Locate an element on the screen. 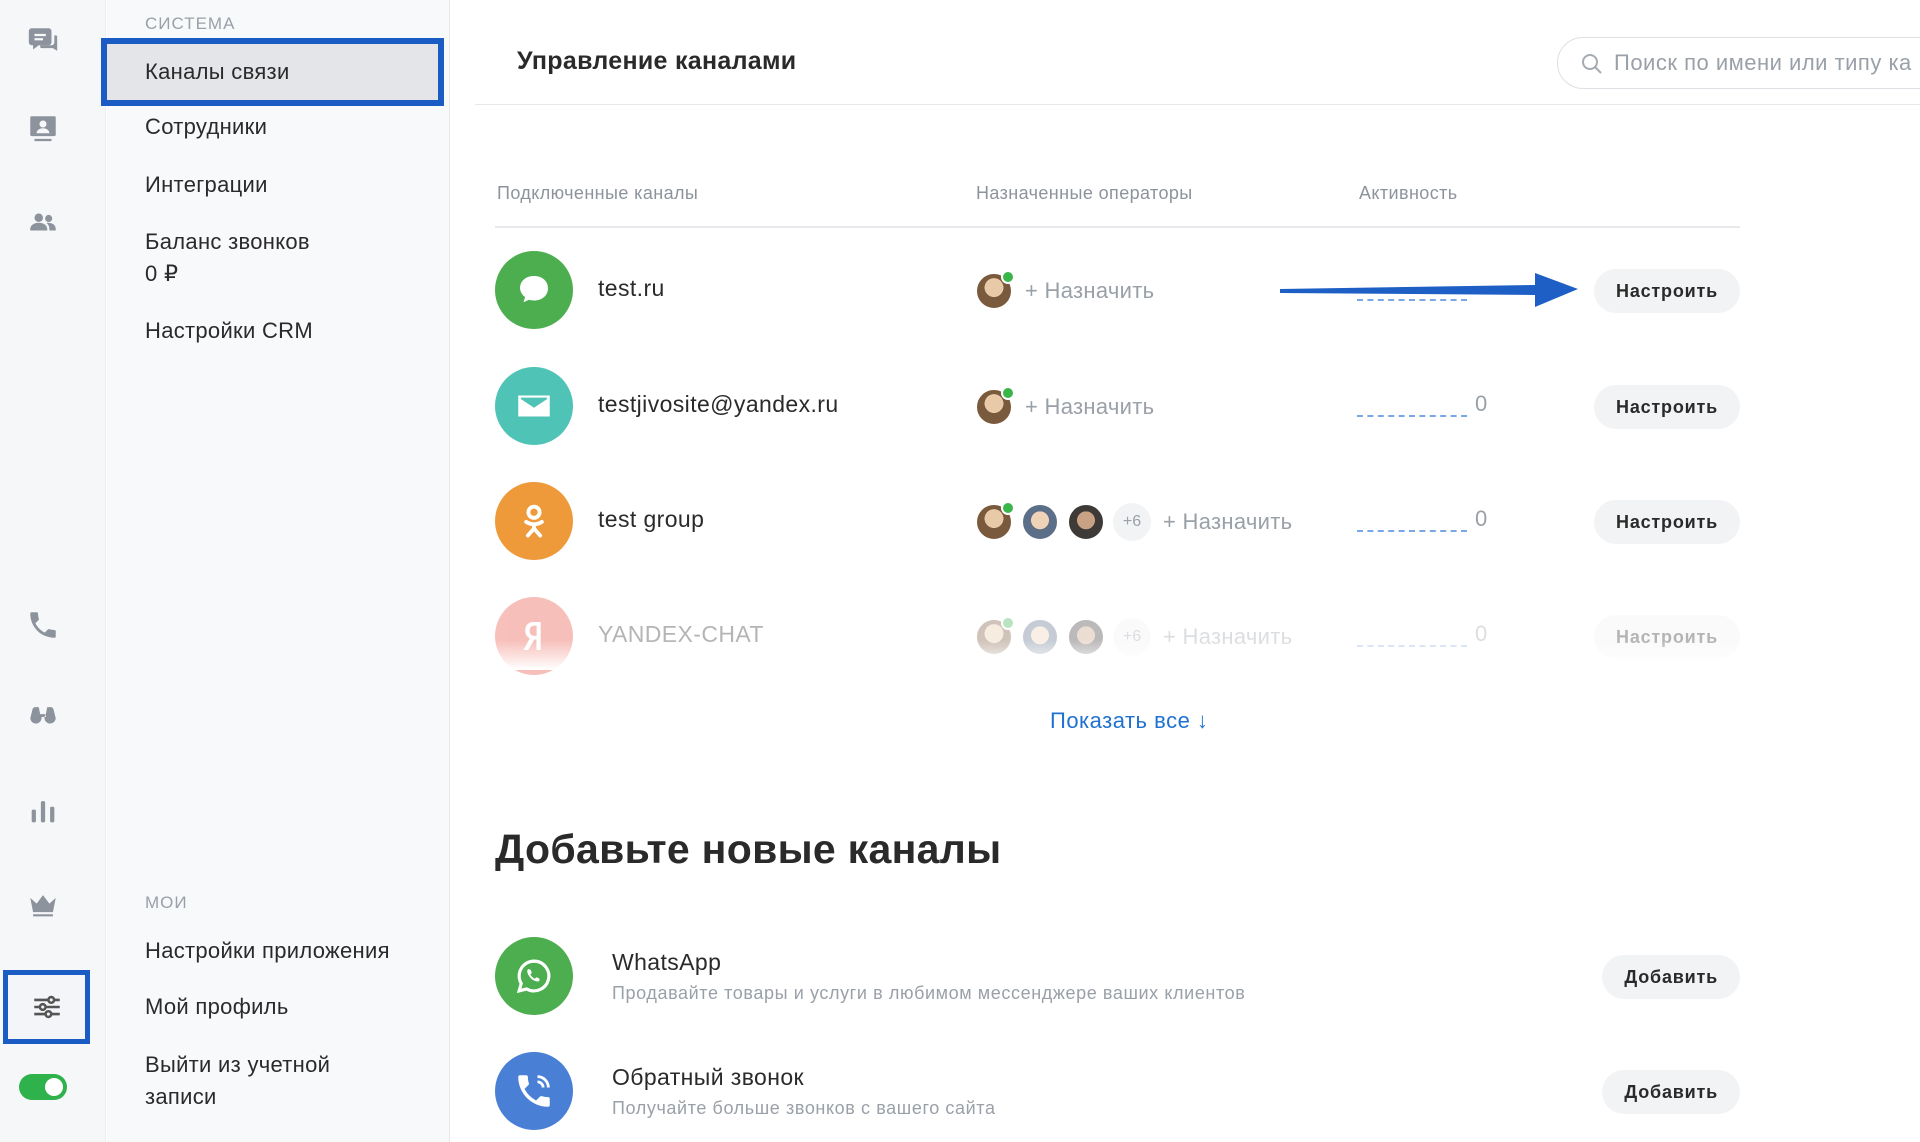  table-row: test group +6 + Назначить 0 Настроить is located at coordinates (1117, 522).